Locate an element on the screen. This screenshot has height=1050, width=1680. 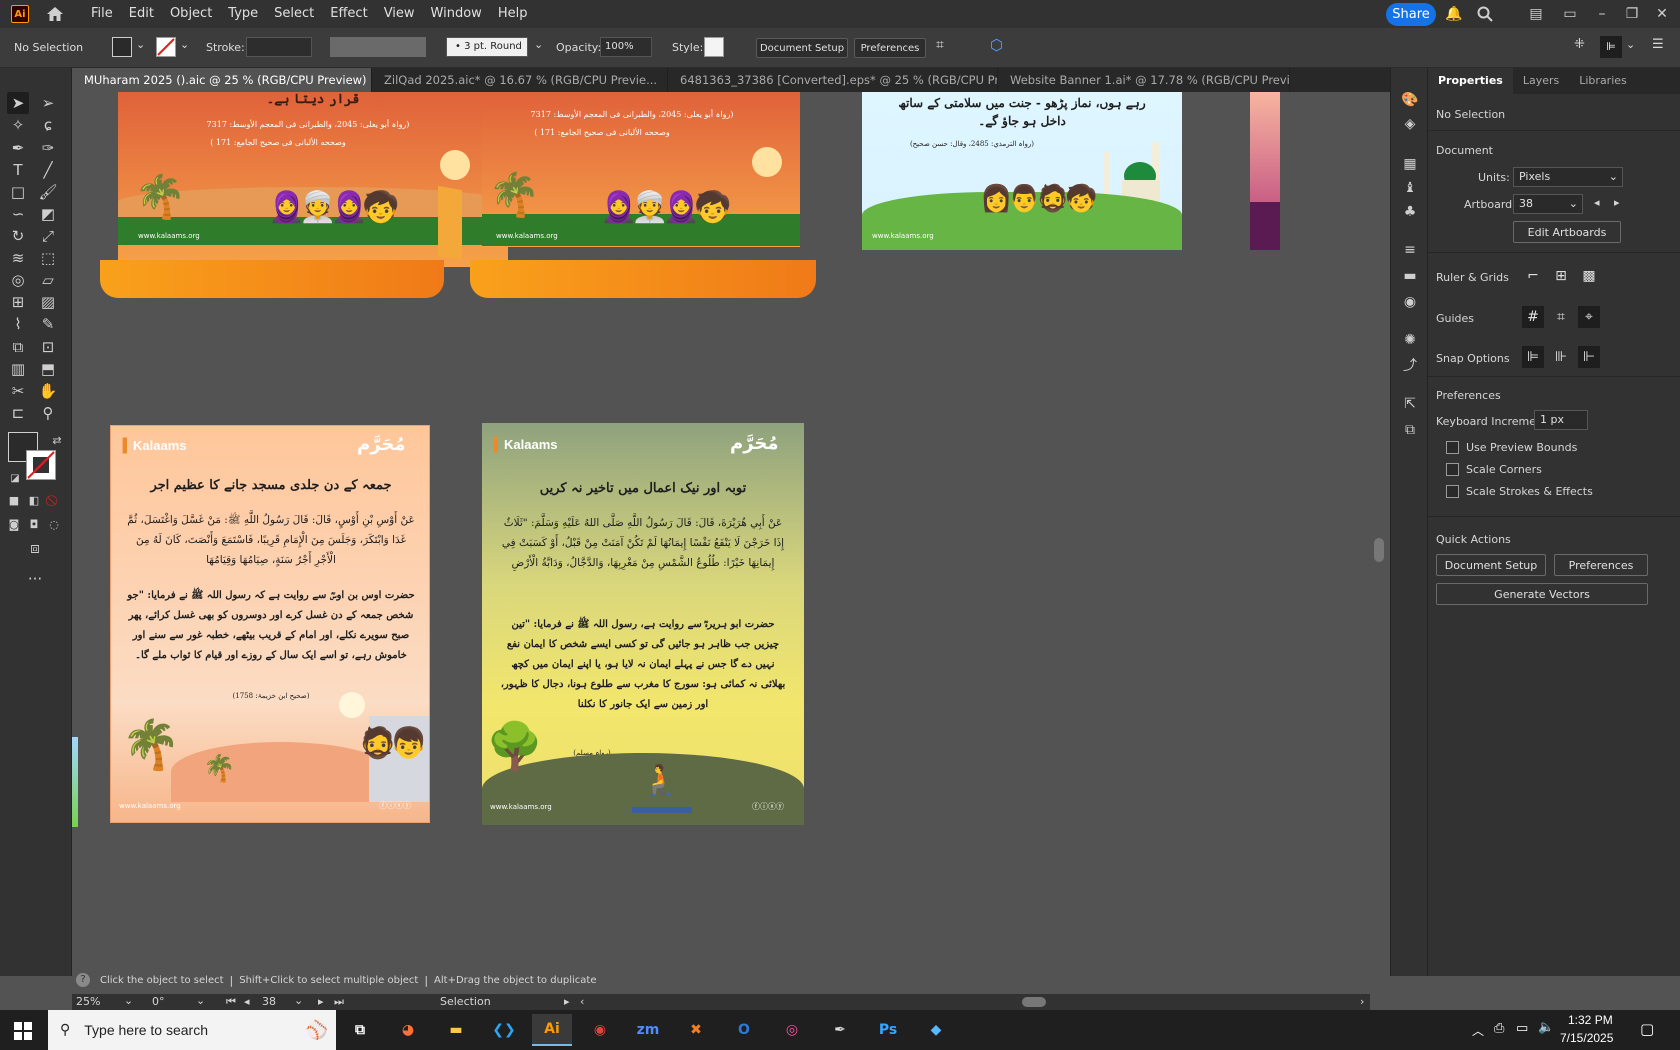
fill-swatch is located at coordinates (122, 47).